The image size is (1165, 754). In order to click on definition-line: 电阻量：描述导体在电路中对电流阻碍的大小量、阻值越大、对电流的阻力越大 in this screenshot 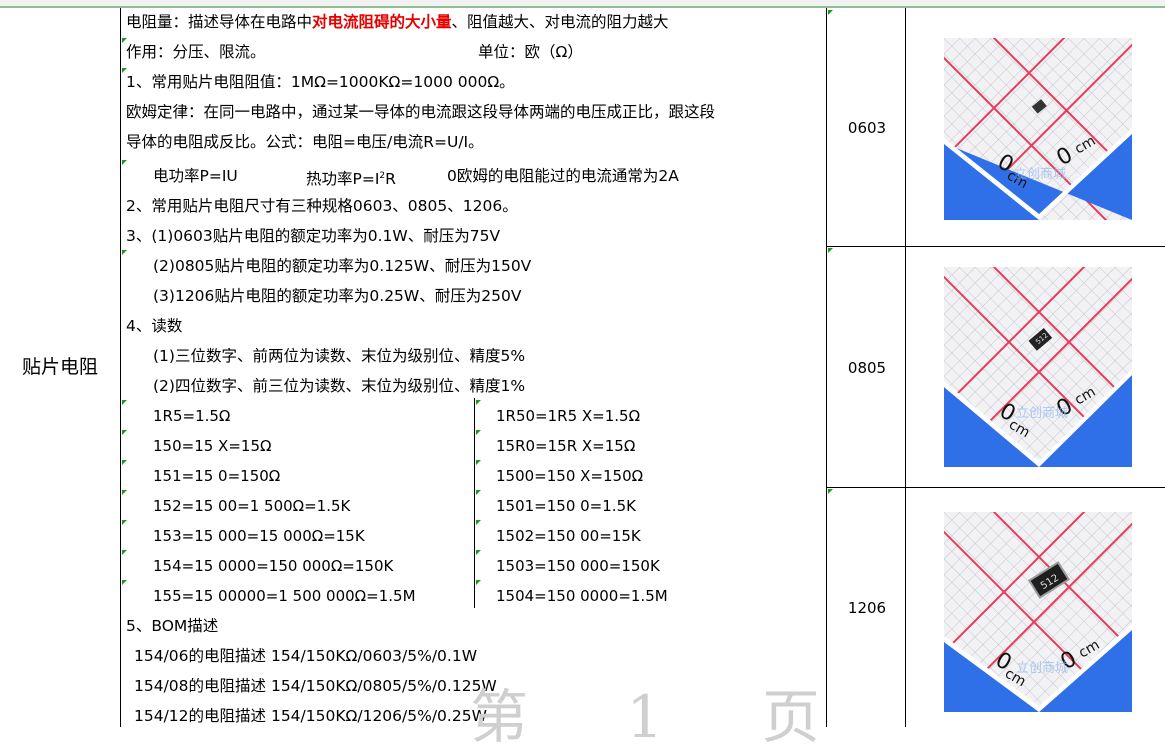, I will do `click(397, 22)`.